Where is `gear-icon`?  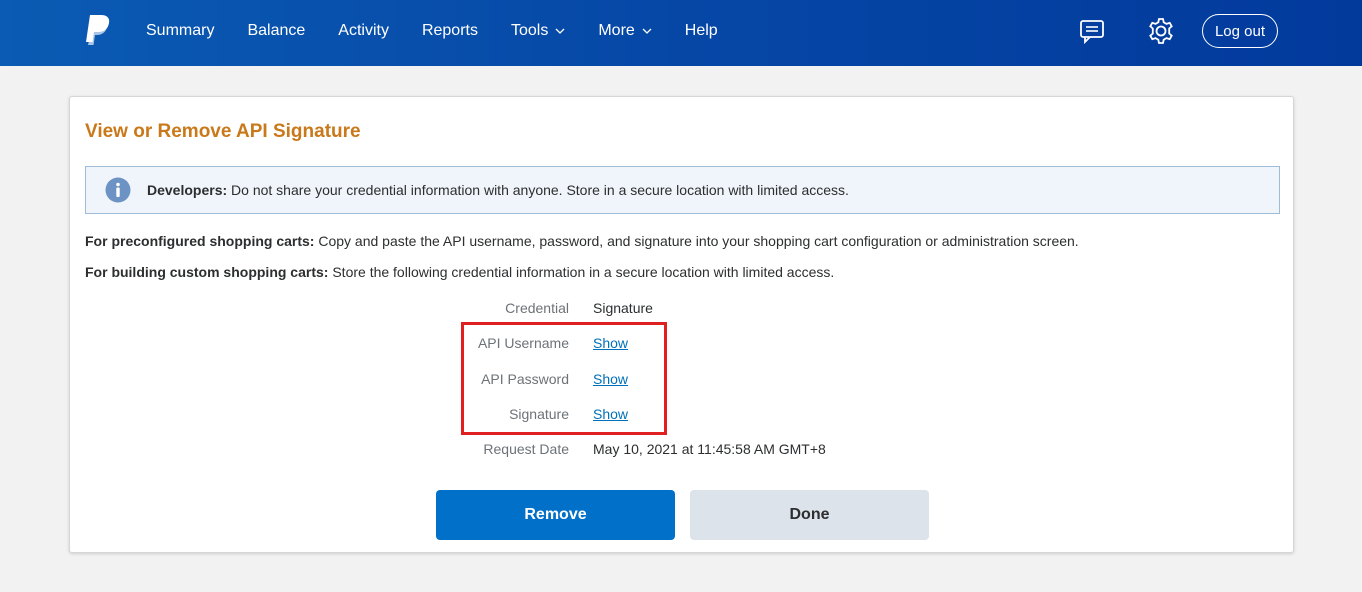 gear-icon is located at coordinates (1161, 31).